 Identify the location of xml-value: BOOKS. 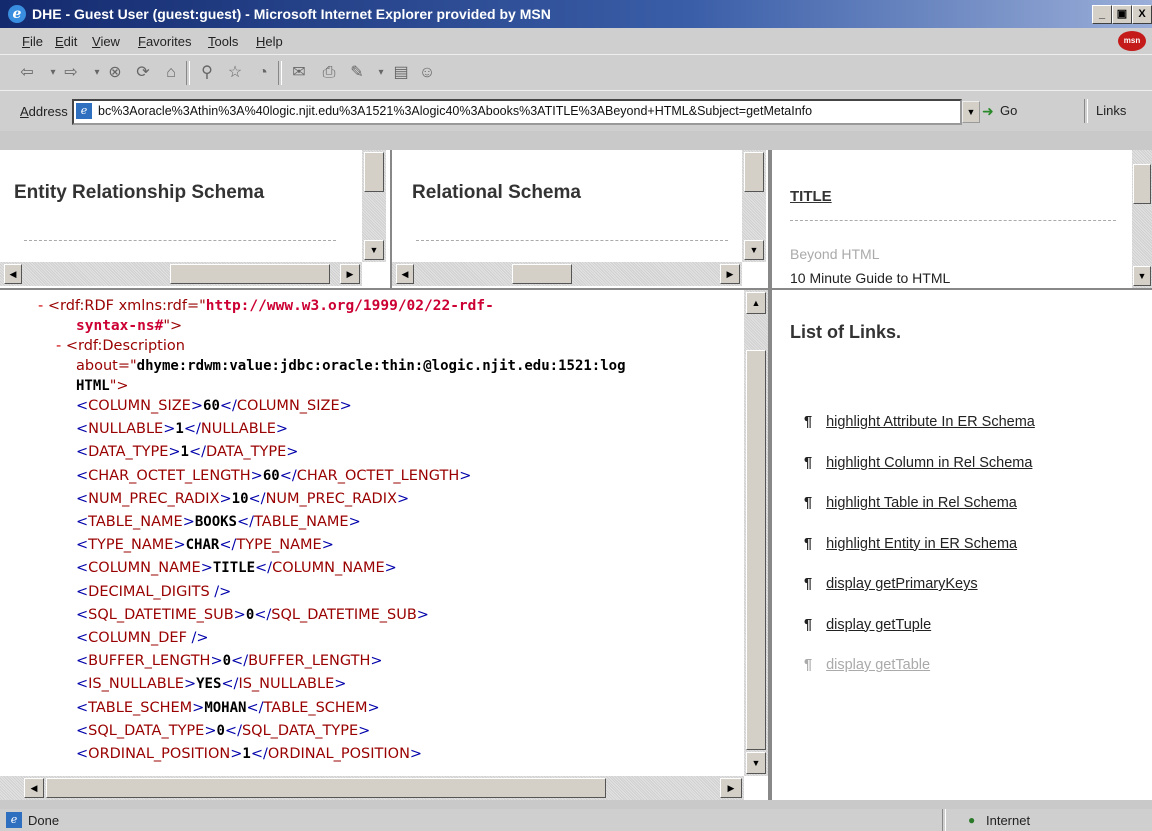
(215, 522).